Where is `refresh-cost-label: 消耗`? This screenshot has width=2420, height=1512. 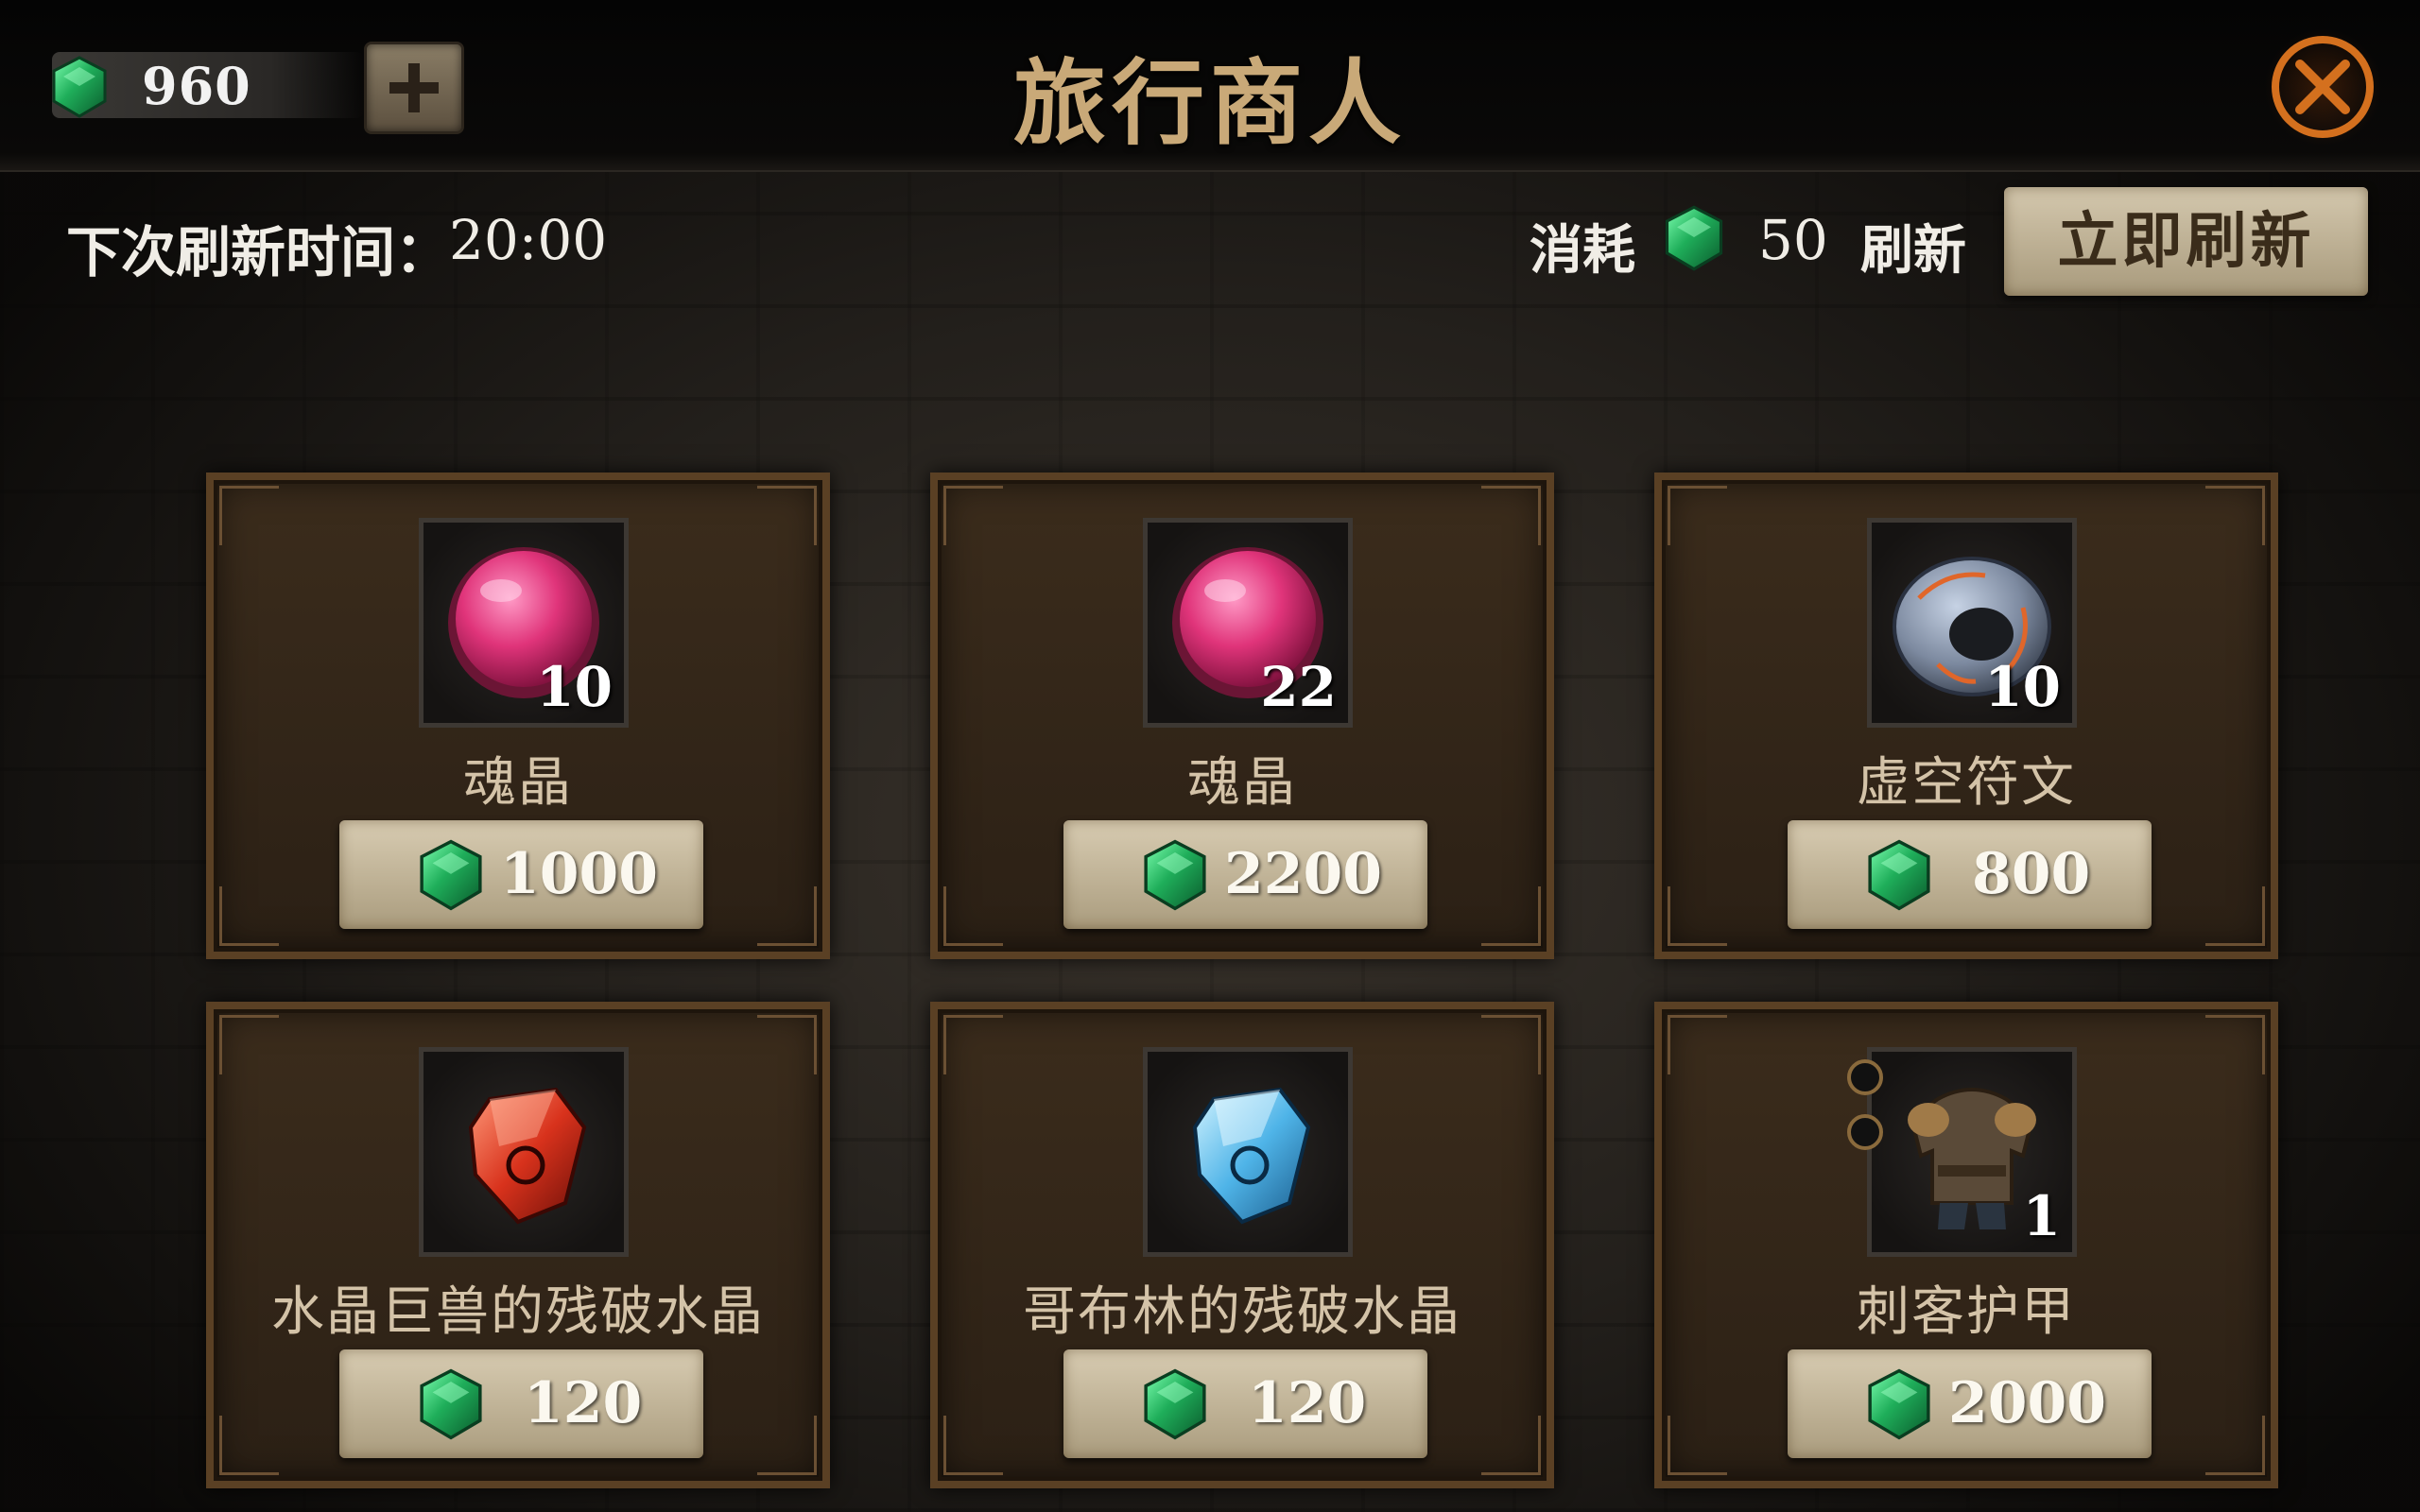
refresh-cost-label: 消耗 is located at coordinates (1582, 250).